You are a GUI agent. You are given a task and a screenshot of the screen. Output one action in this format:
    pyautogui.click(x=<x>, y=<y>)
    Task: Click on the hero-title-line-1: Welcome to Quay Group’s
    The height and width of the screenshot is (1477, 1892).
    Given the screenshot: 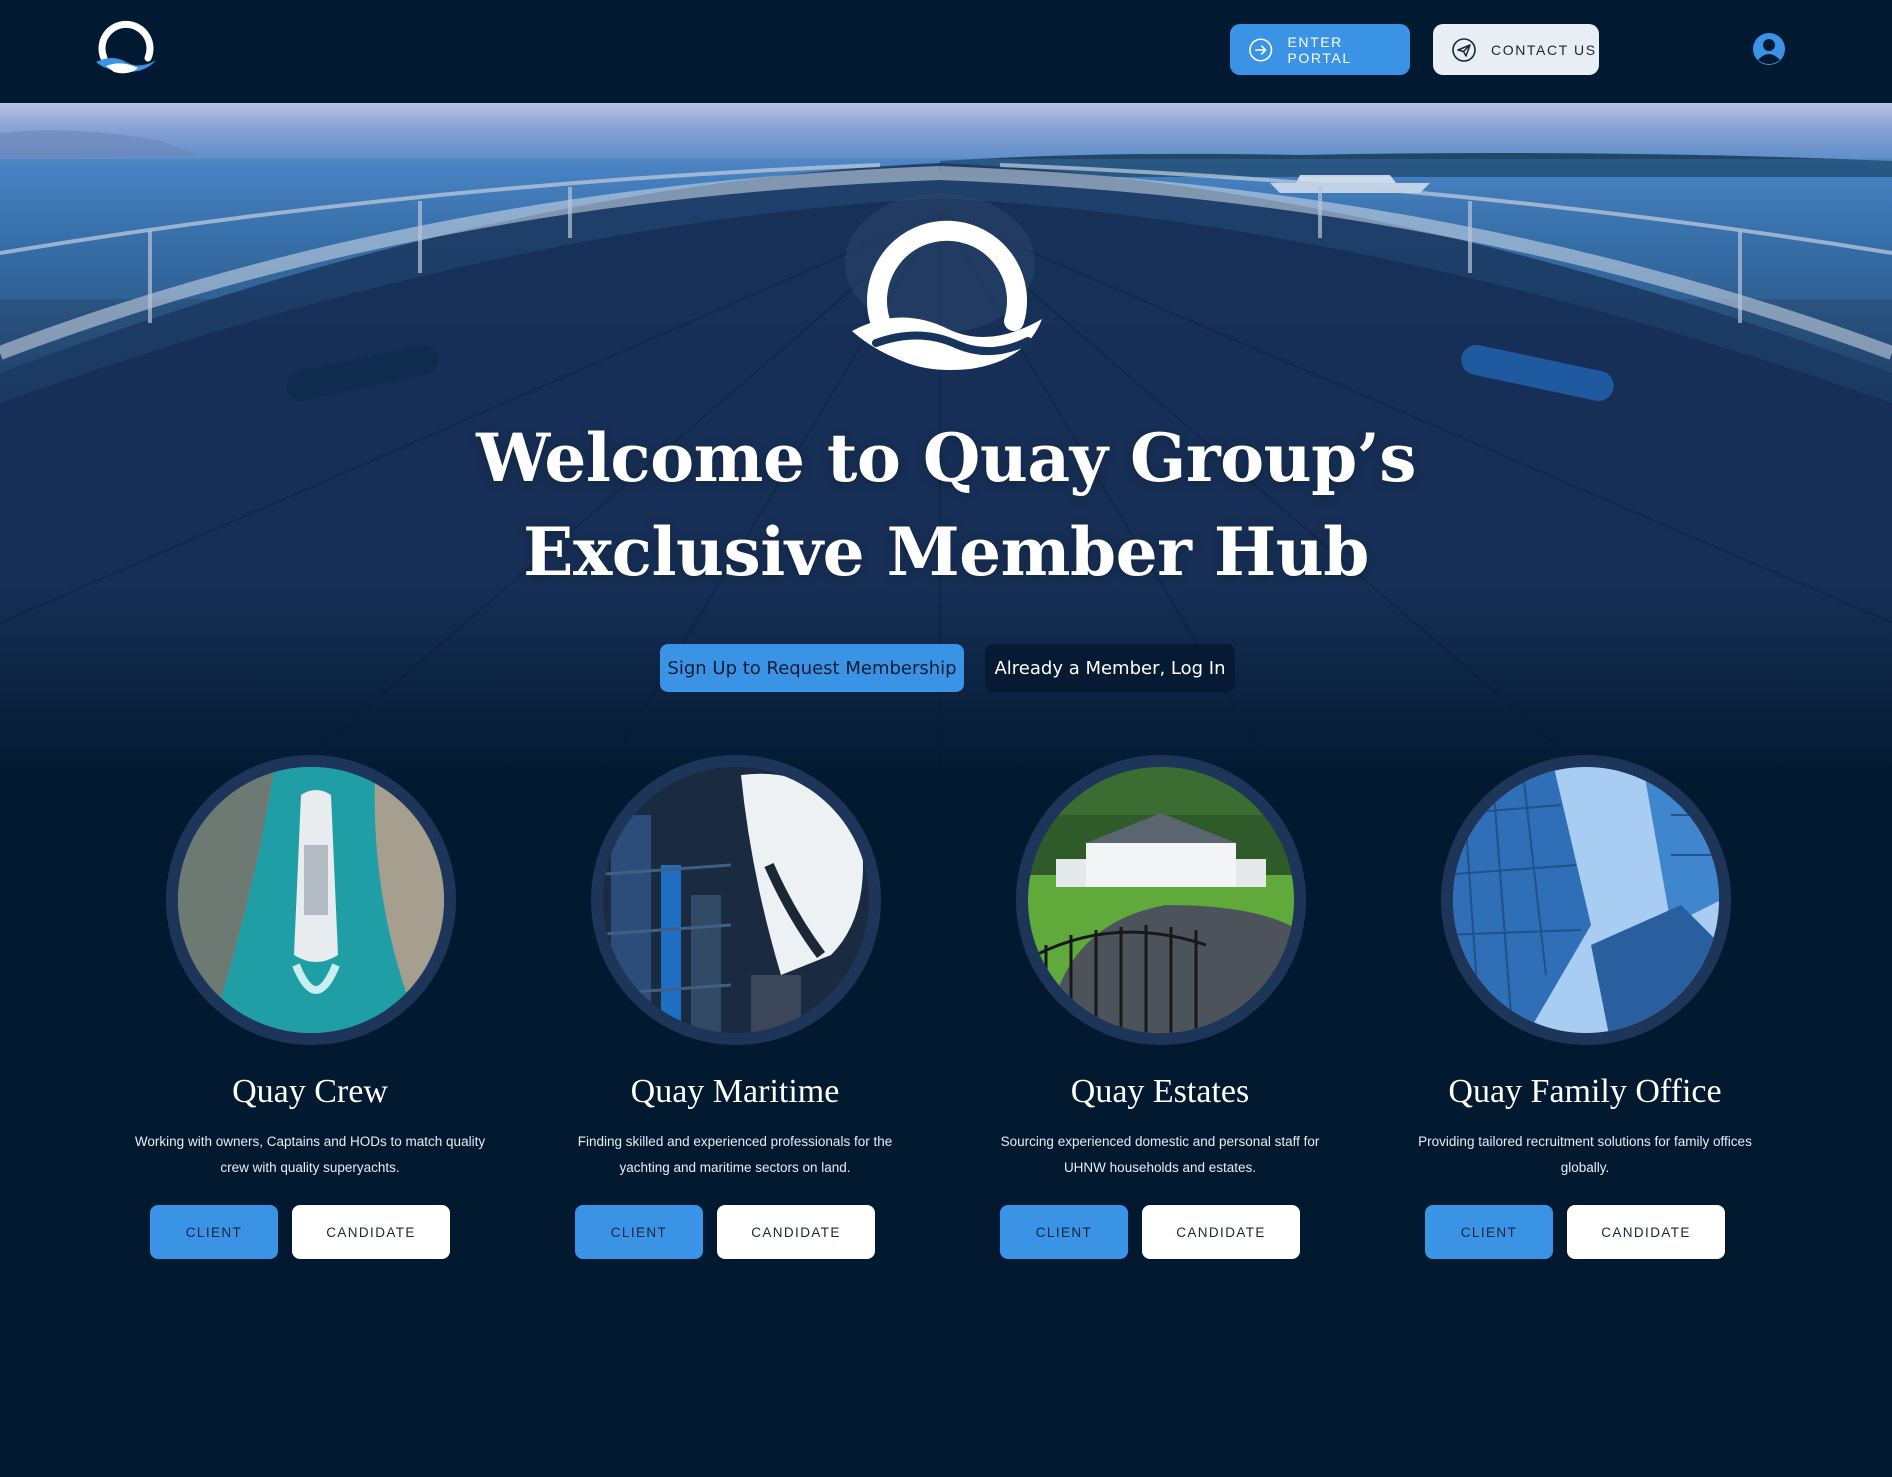 What is the action you would take?
    pyautogui.click(x=946, y=458)
    